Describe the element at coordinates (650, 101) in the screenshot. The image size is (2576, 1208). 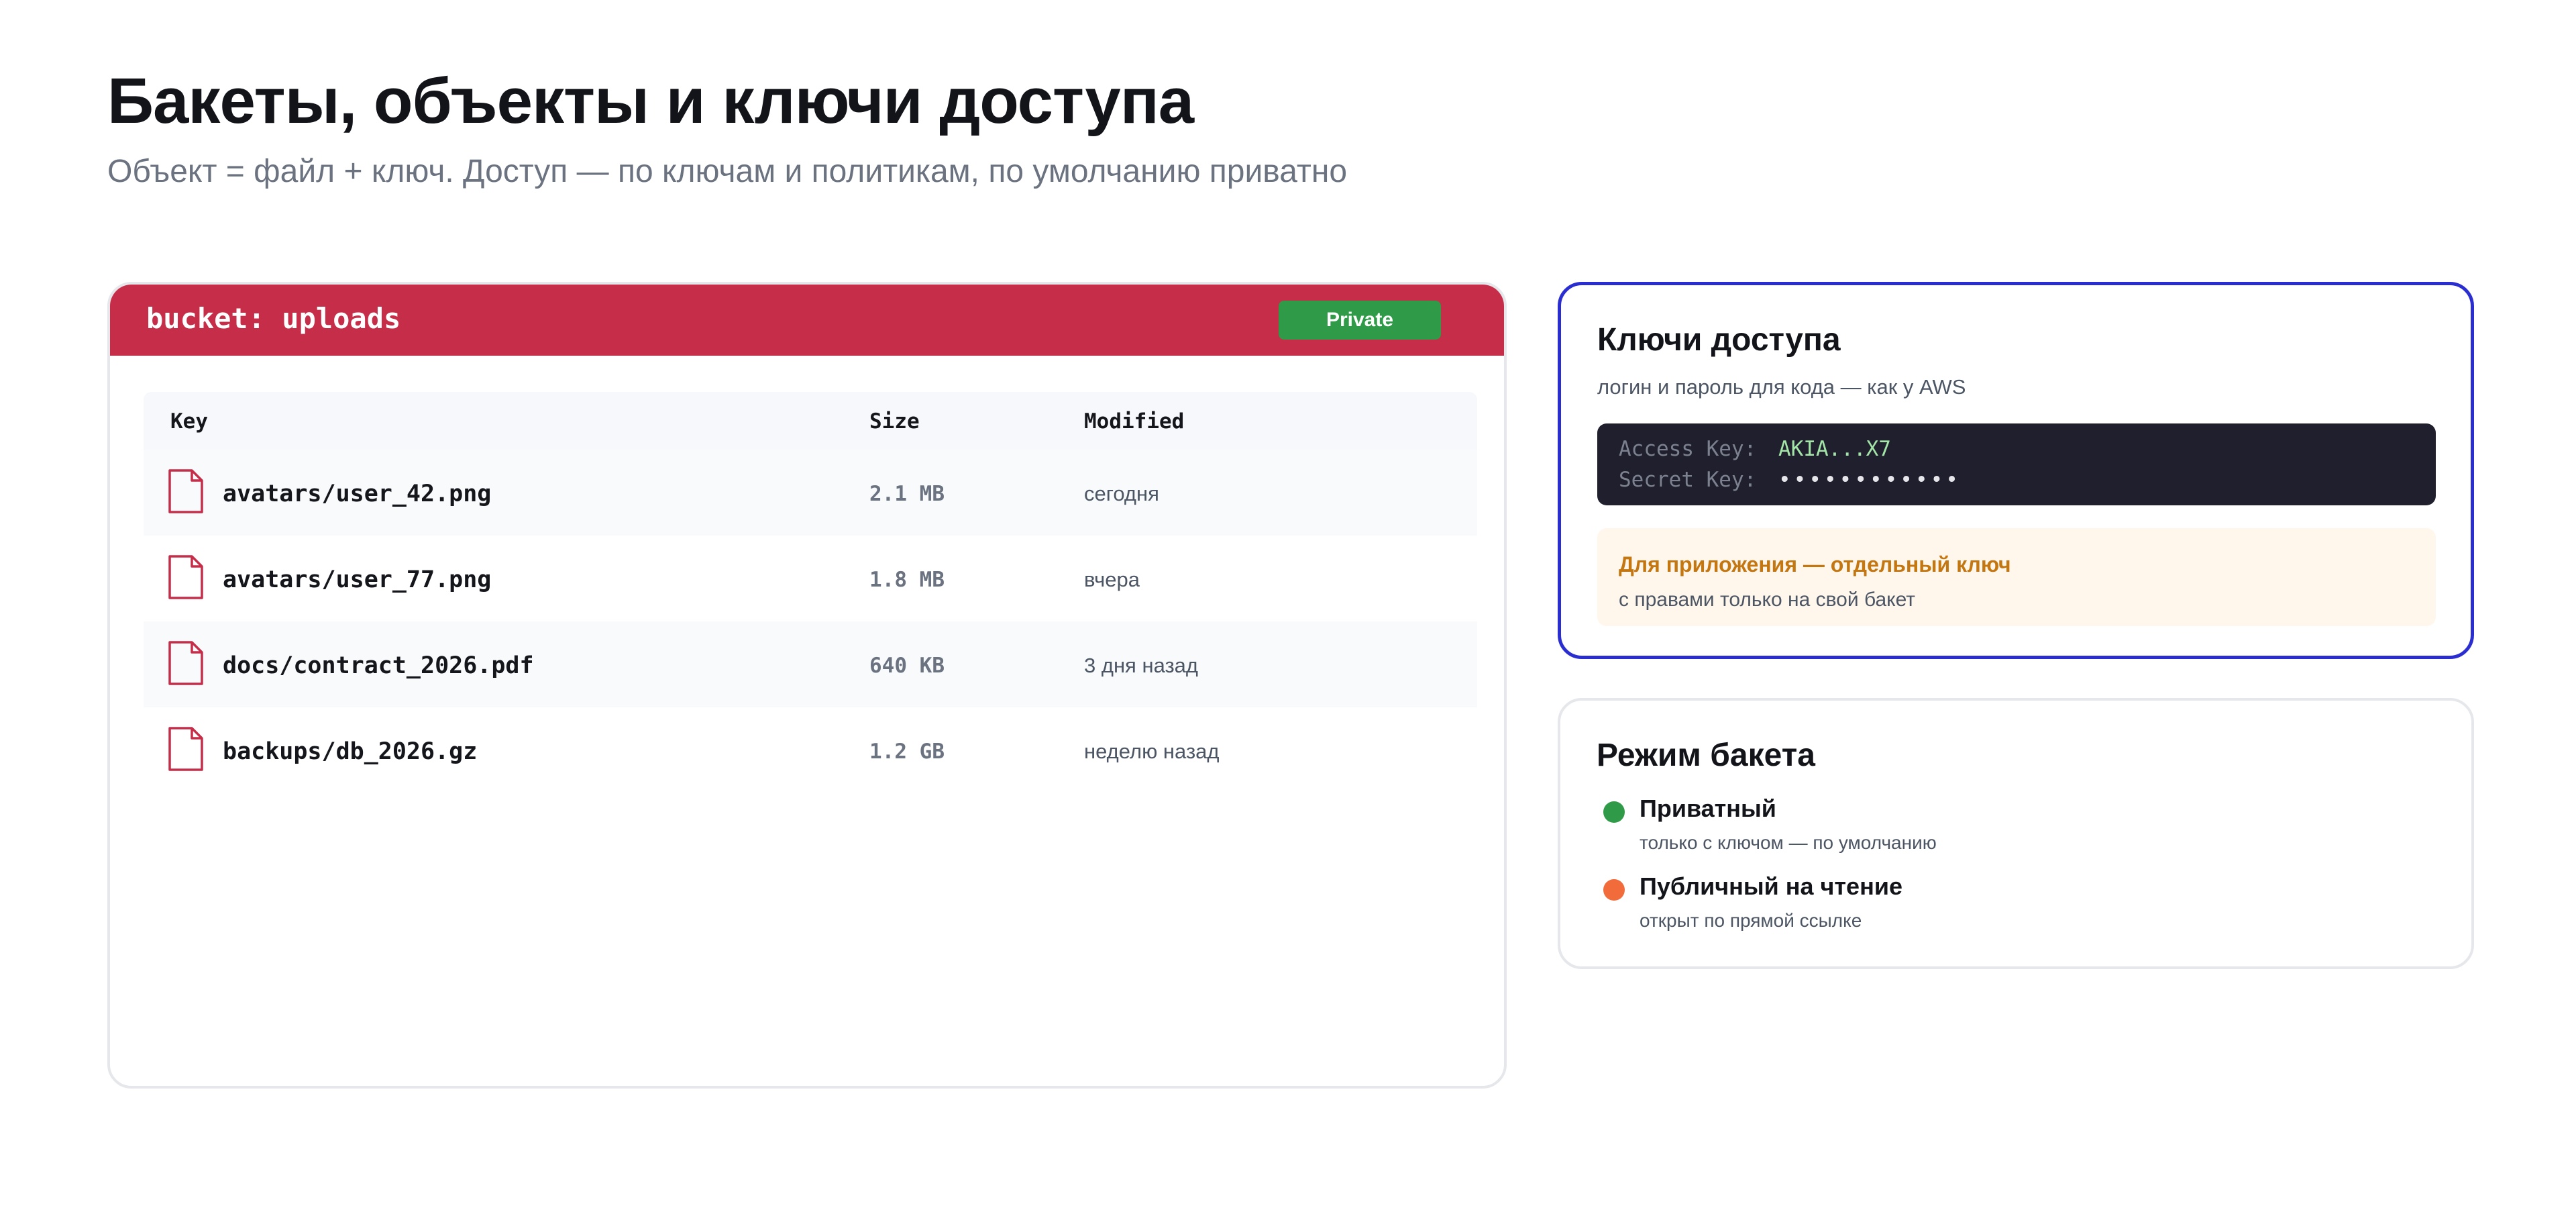
I see `page-title: Бакеты, объекты и ключи доступа` at that location.